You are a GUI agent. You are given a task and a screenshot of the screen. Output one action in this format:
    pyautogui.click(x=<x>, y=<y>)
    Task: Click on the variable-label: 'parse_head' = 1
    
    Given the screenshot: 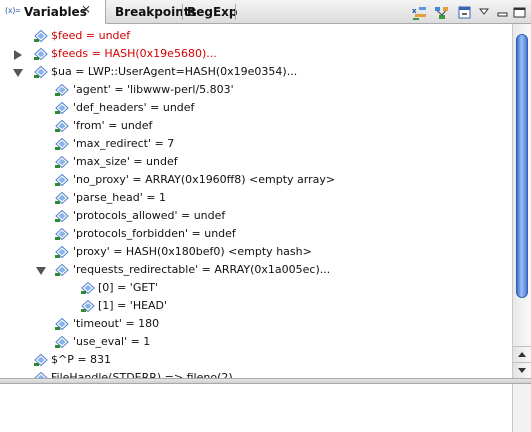 What is the action you would take?
    pyautogui.click(x=119, y=197)
    